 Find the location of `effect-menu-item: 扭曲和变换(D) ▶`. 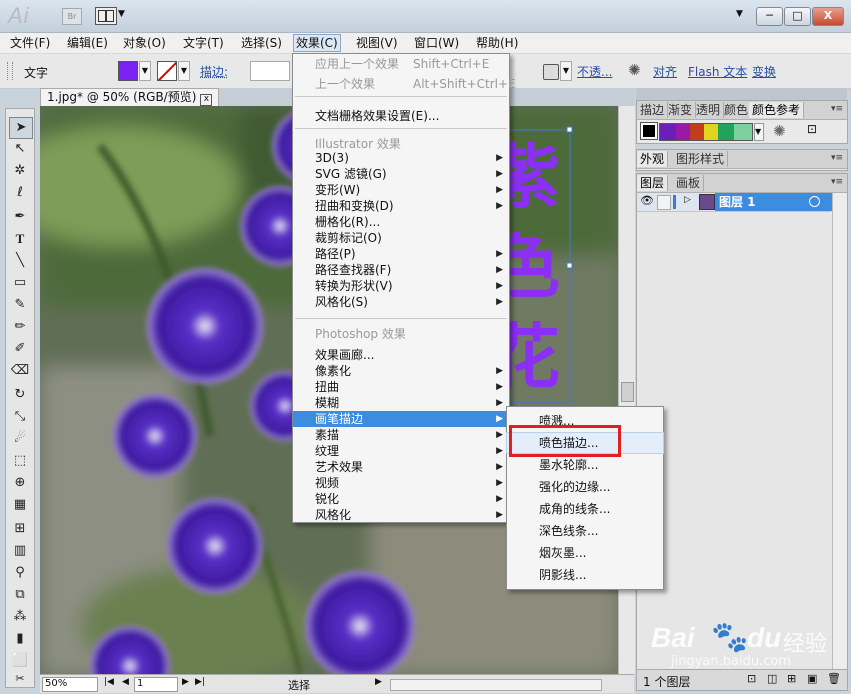

effect-menu-item: 扭曲和变换(D) ▶ is located at coordinates (401, 206).